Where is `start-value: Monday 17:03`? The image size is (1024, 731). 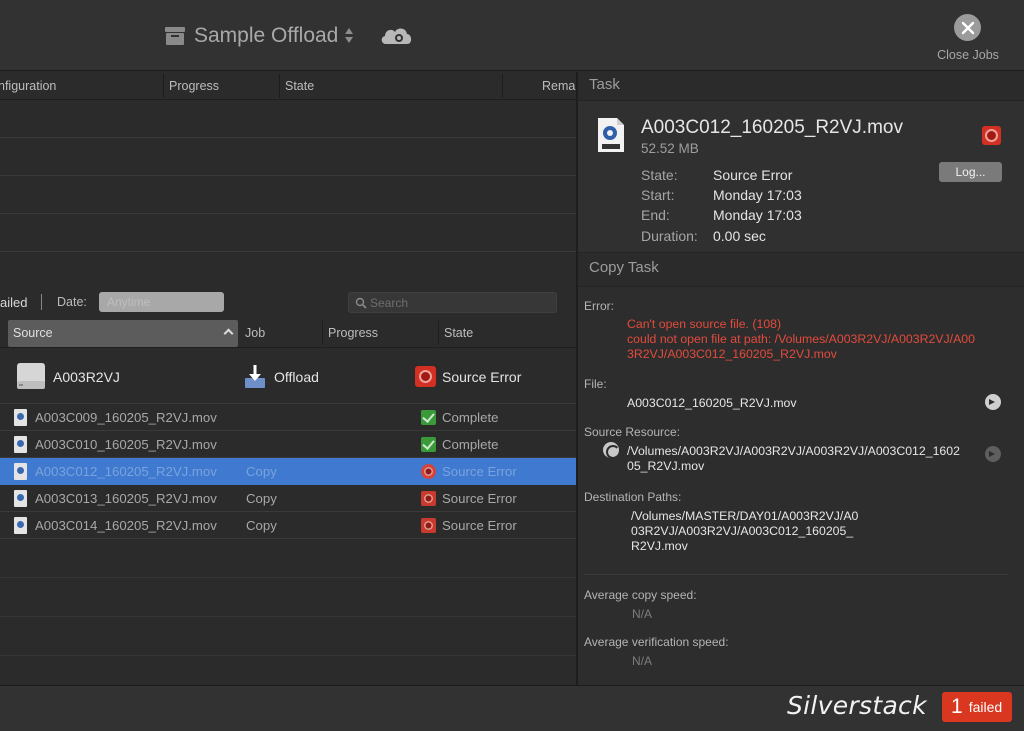
start-value: Monday 17:03 is located at coordinates (757, 195).